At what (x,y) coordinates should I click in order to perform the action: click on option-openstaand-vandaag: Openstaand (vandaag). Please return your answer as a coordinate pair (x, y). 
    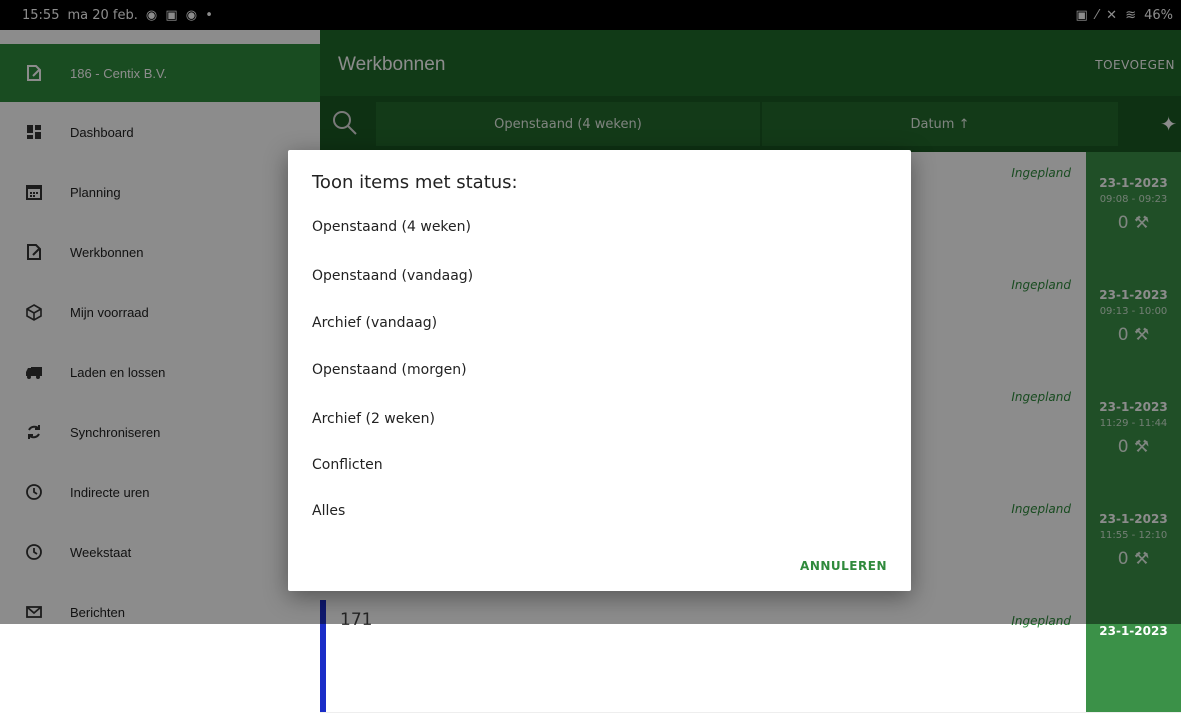
    Looking at the image, I should click on (592, 276).